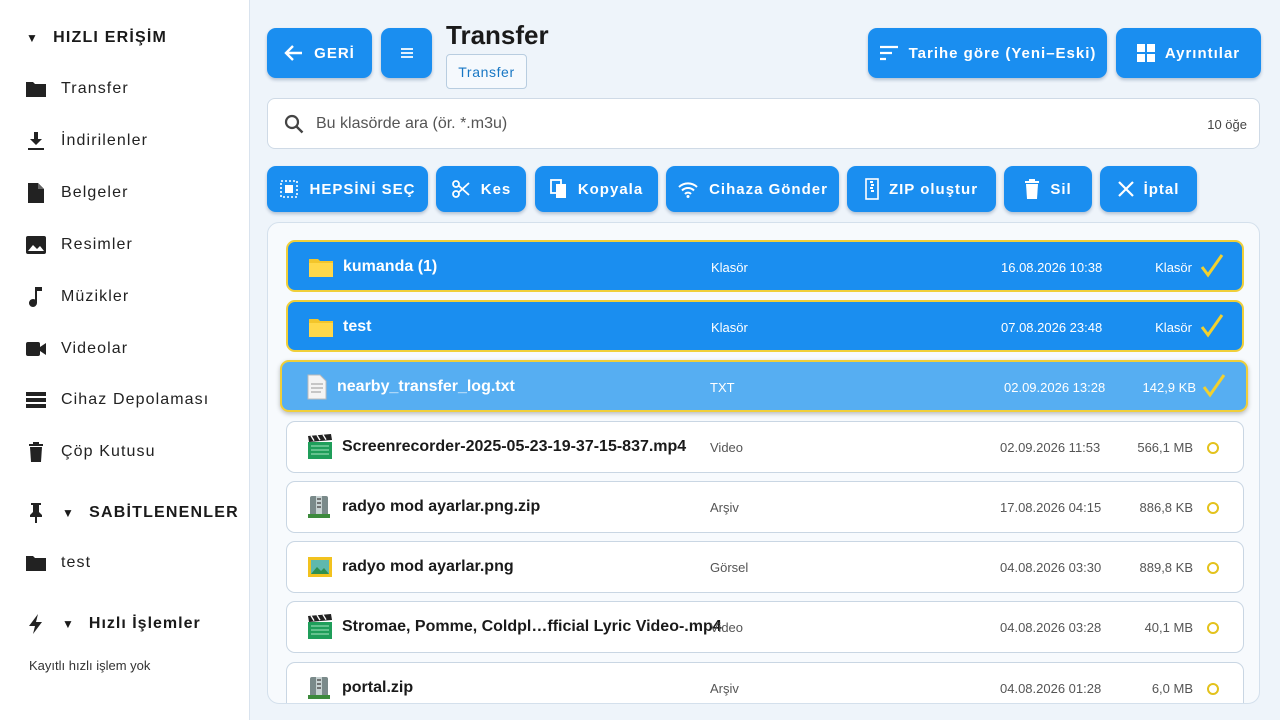  What do you see at coordinates (426, 386) in the screenshot?
I see `file-name: nearby_transfer_log.txt` at bounding box center [426, 386].